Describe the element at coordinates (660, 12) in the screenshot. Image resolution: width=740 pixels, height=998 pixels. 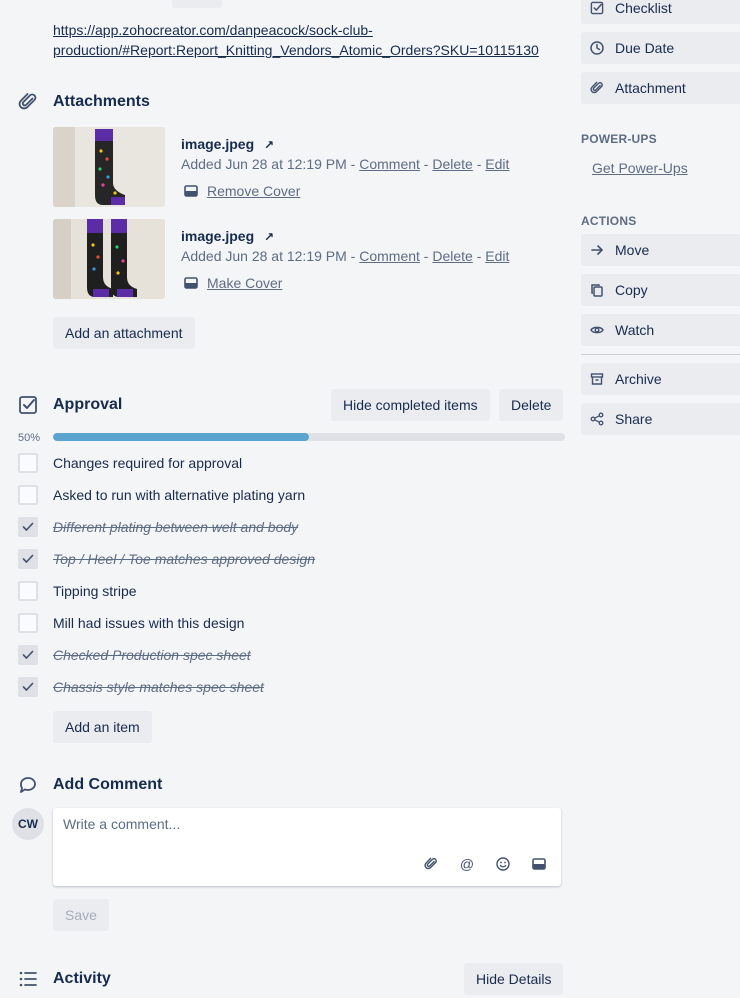
I see `add-checklist-button: Checklist` at that location.